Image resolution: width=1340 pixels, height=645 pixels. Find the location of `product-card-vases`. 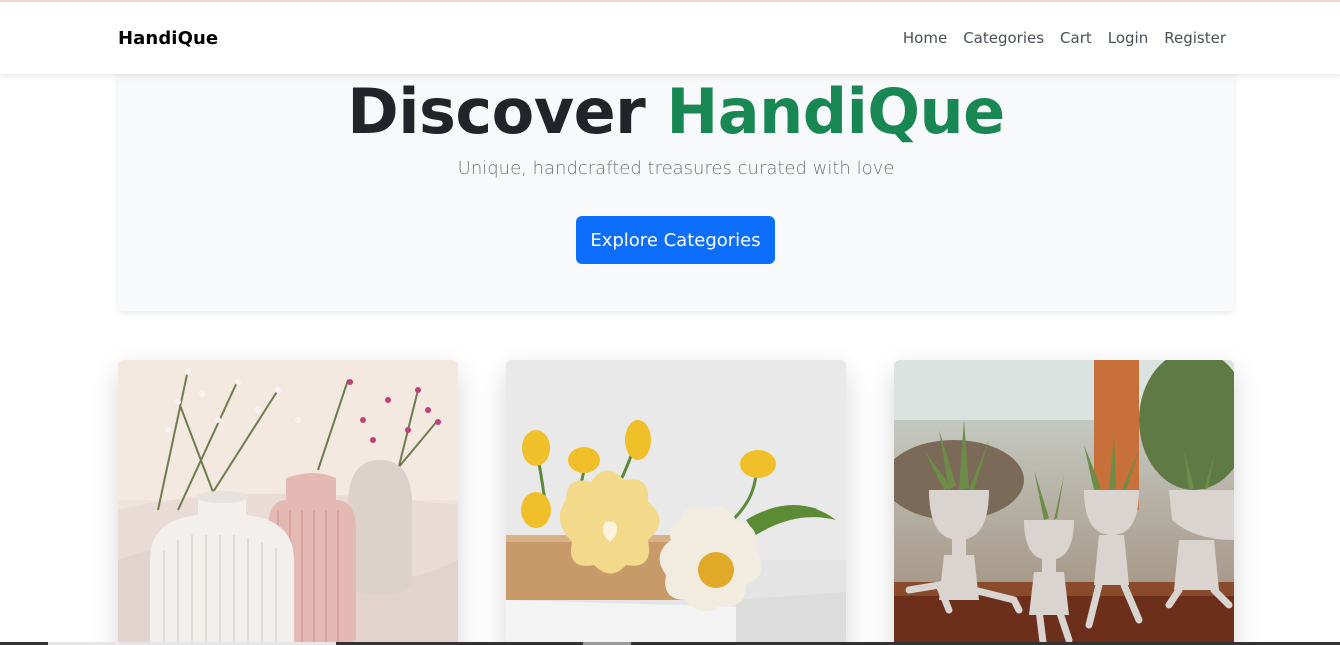

product-card-vases is located at coordinates (288, 502).